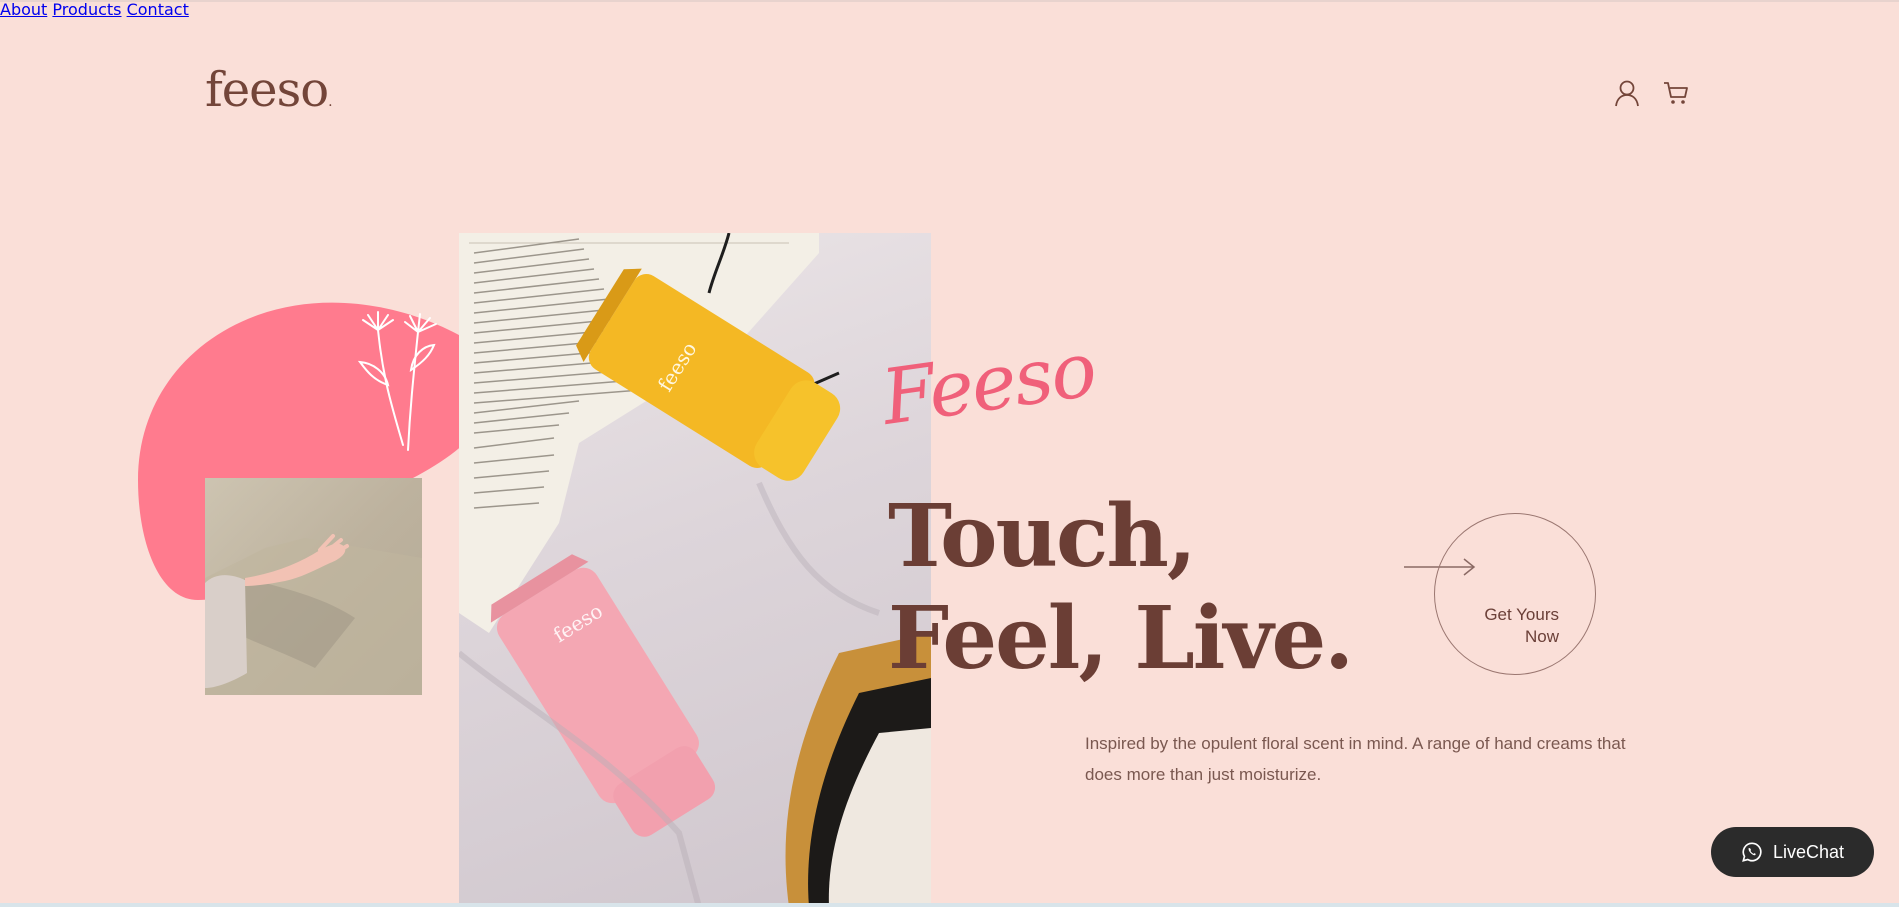  I want to click on user-icon-svg, so click(1627, 93).